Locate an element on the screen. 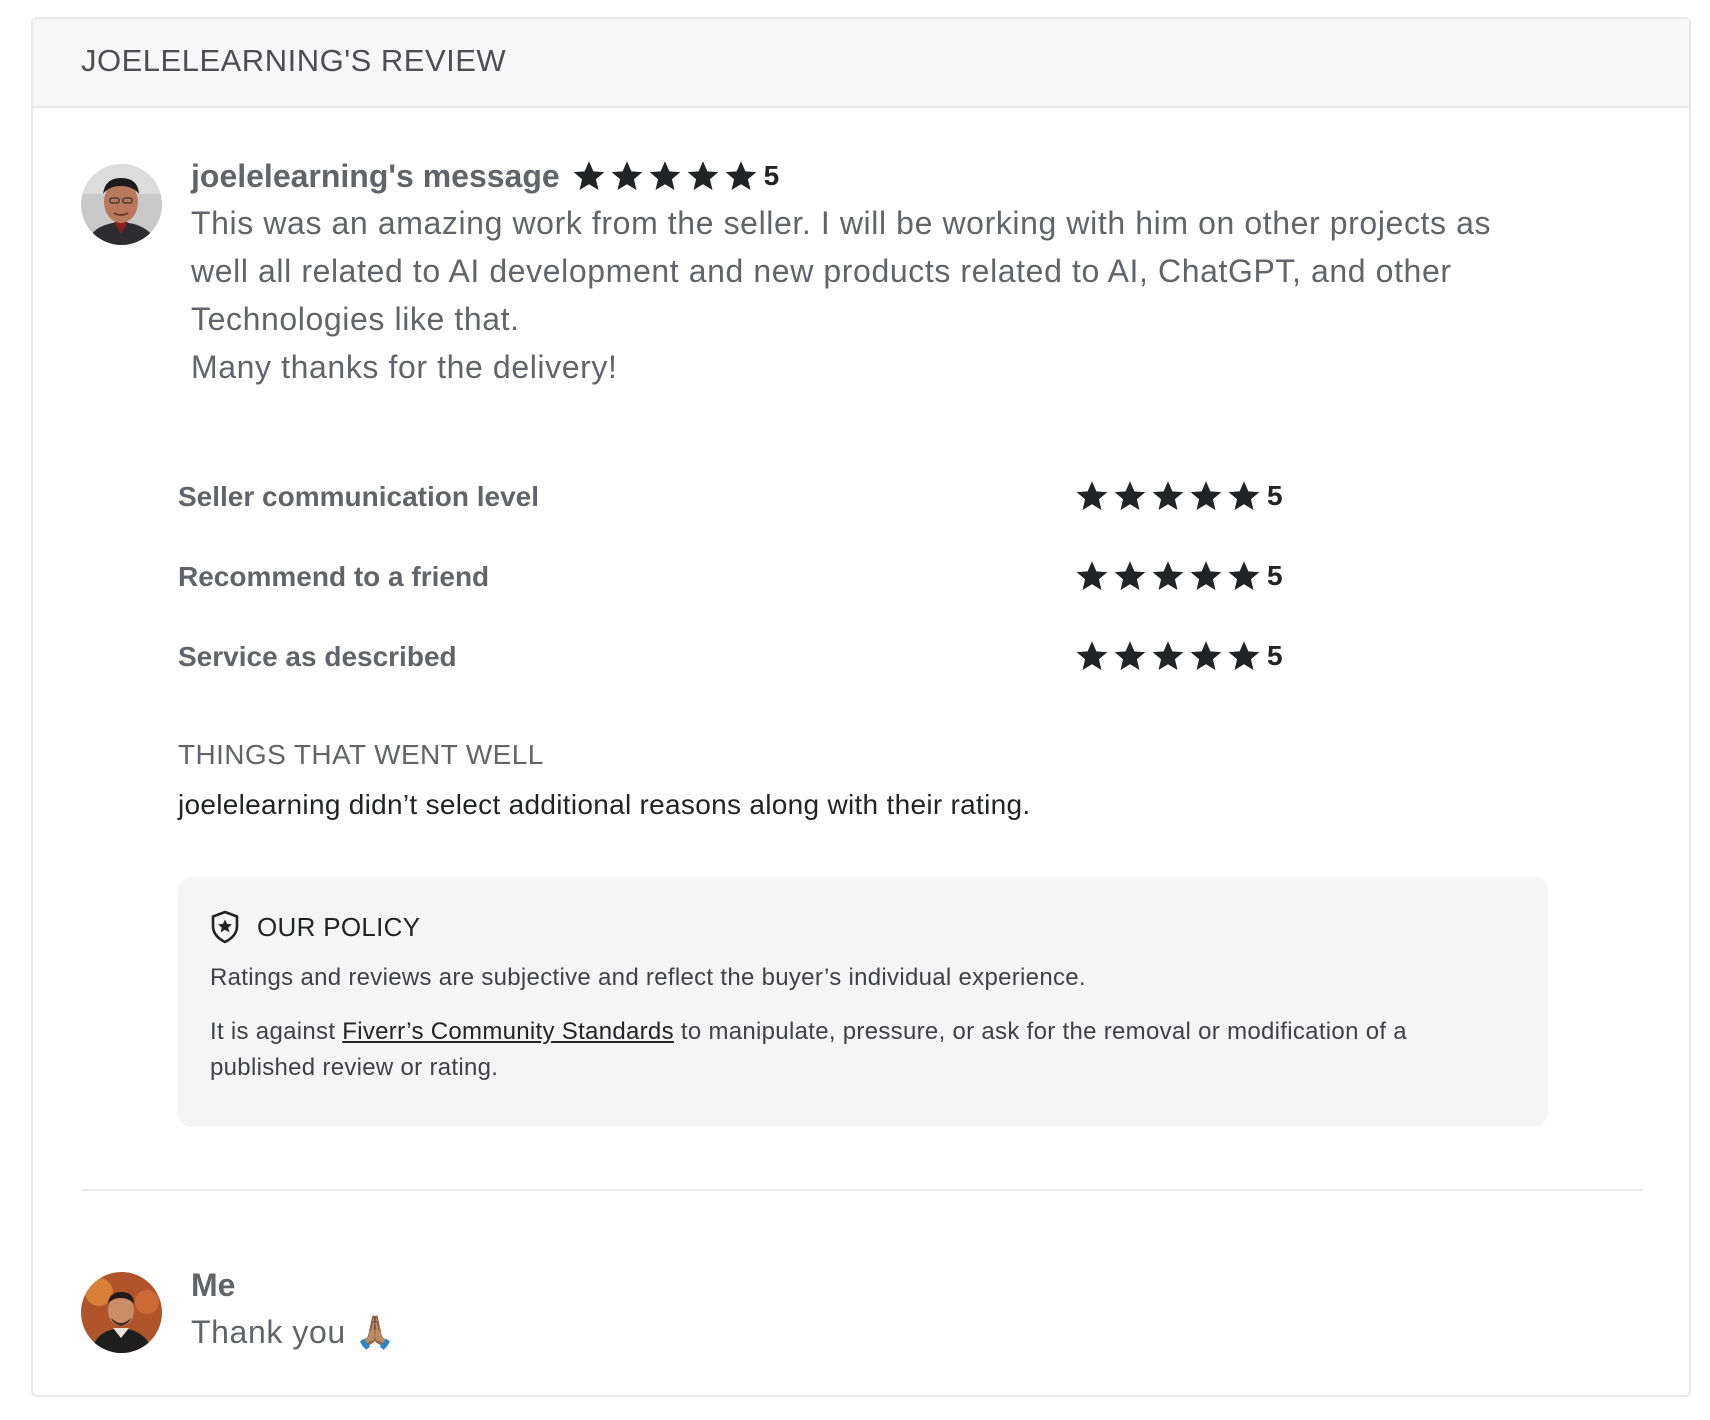 This screenshot has width=1710, height=1420. criterion-row: Service as described 5 is located at coordinates (738, 657).